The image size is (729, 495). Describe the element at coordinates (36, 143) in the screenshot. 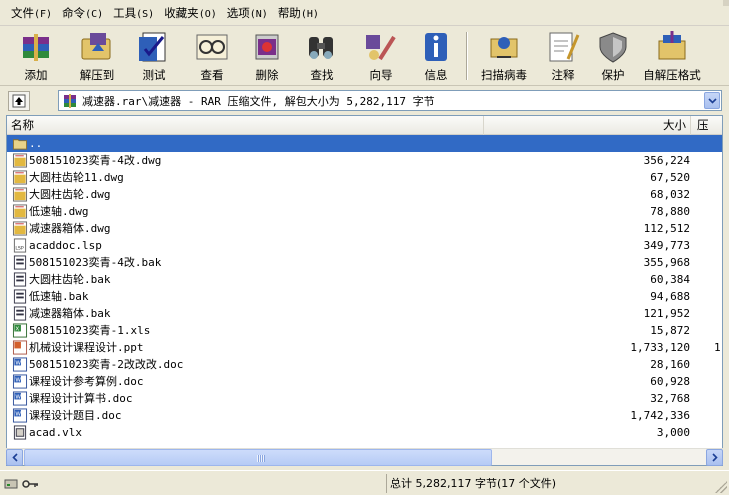

I see `file-name: ..` at that location.